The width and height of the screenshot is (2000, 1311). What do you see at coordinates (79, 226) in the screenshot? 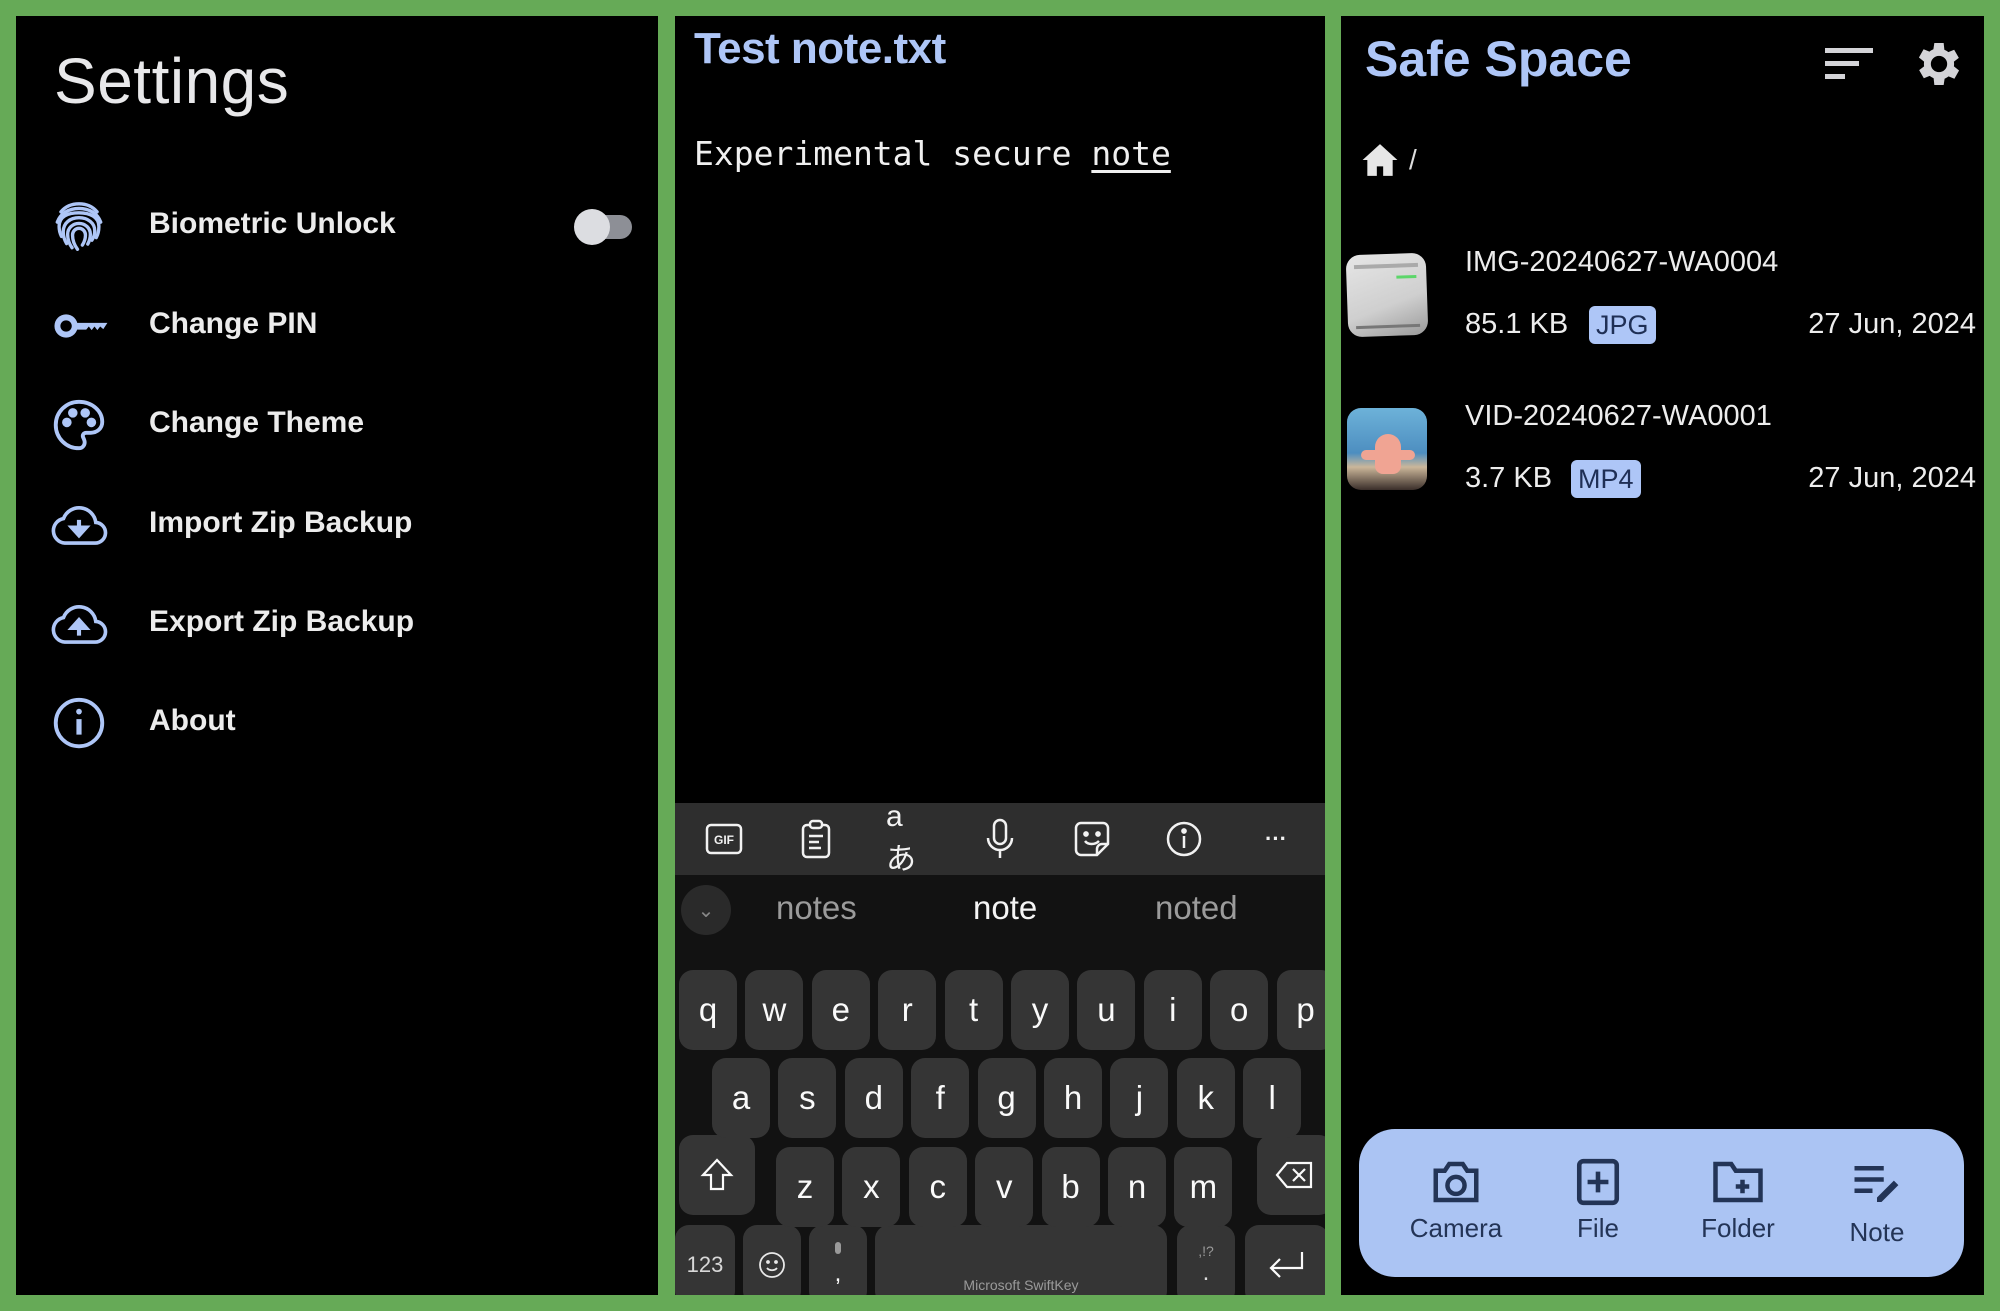
I see `fingerprint-icon` at bounding box center [79, 226].